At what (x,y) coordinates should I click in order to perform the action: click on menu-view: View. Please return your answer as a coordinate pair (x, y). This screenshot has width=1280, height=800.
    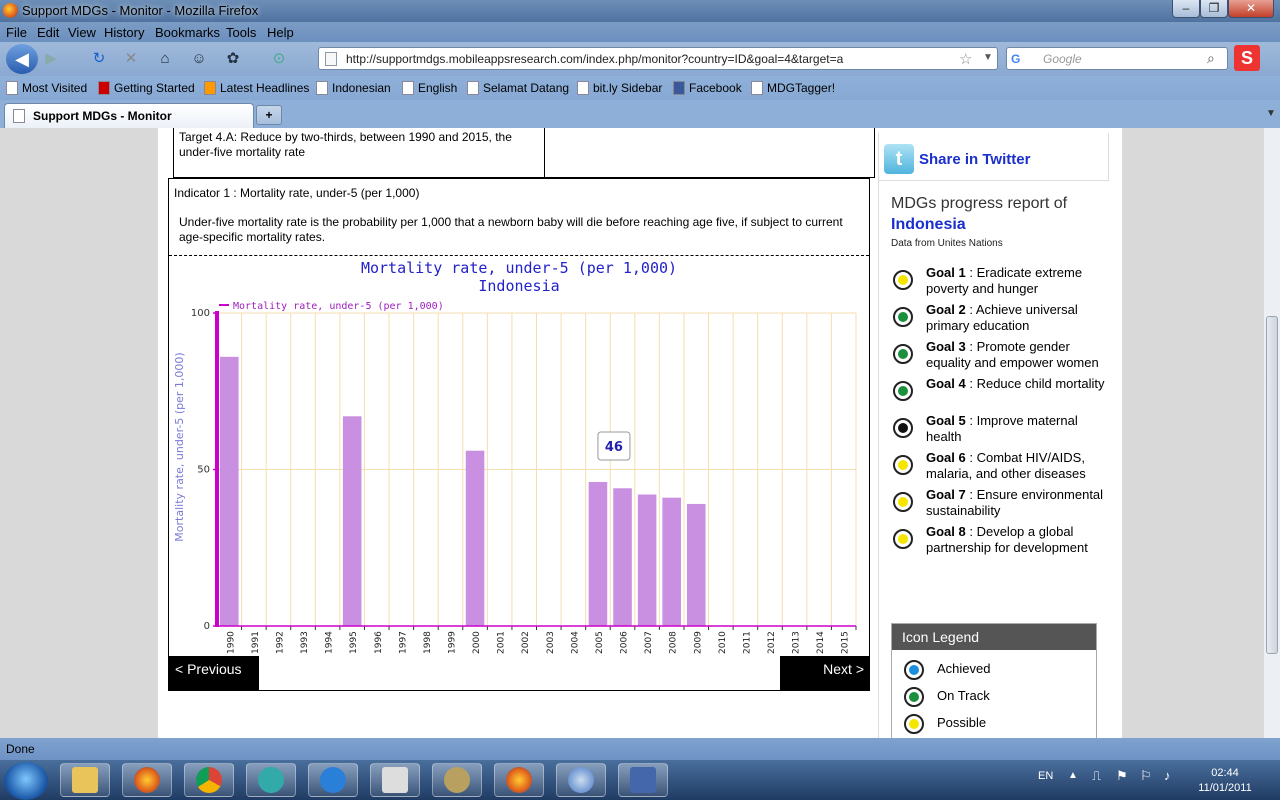
    Looking at the image, I should click on (82, 32).